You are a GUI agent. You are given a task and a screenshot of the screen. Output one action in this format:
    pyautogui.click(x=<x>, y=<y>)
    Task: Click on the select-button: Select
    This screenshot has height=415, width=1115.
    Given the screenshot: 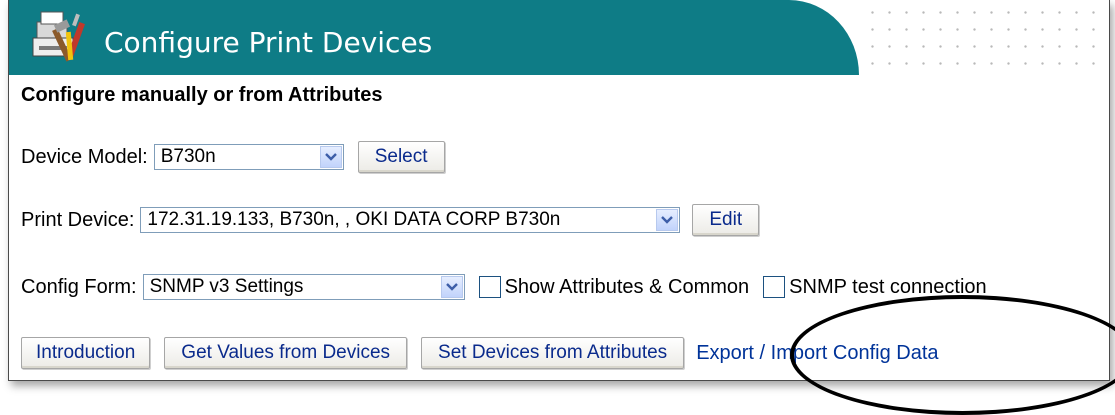 What is the action you would take?
    pyautogui.click(x=401, y=157)
    